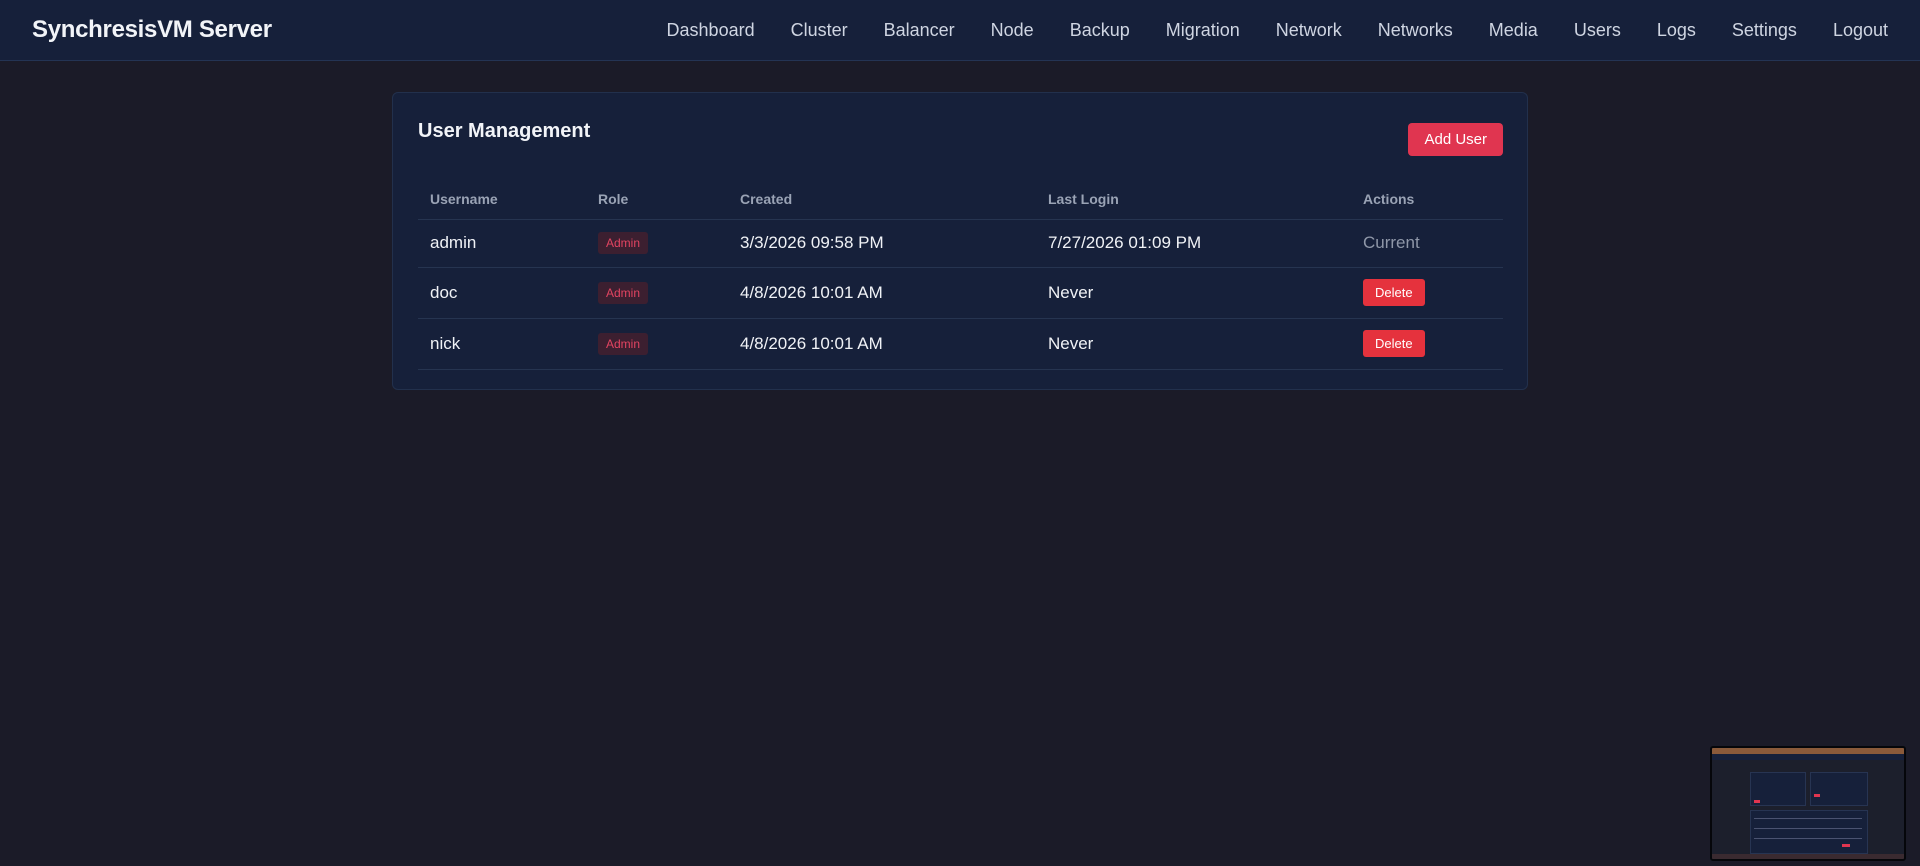 Image resolution: width=1920 pixels, height=866 pixels. I want to click on column-header-created: Created, so click(882, 199).